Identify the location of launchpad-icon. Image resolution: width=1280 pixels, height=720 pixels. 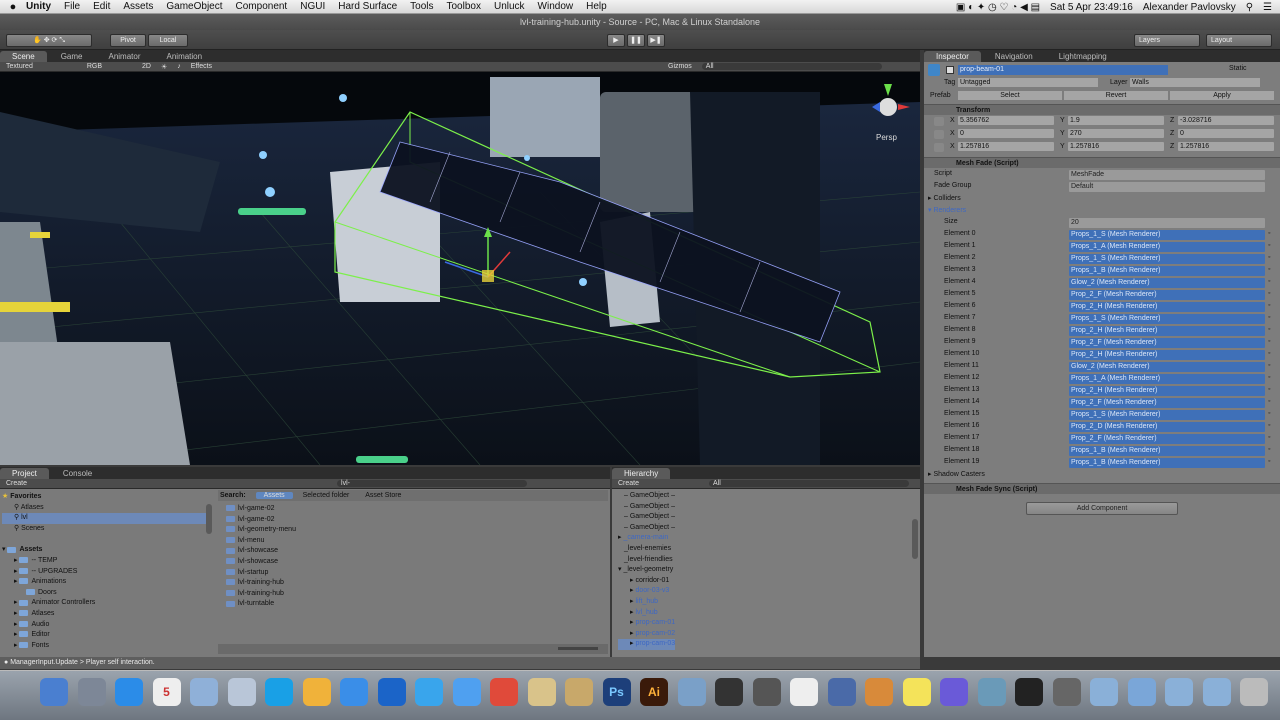
(91, 692).